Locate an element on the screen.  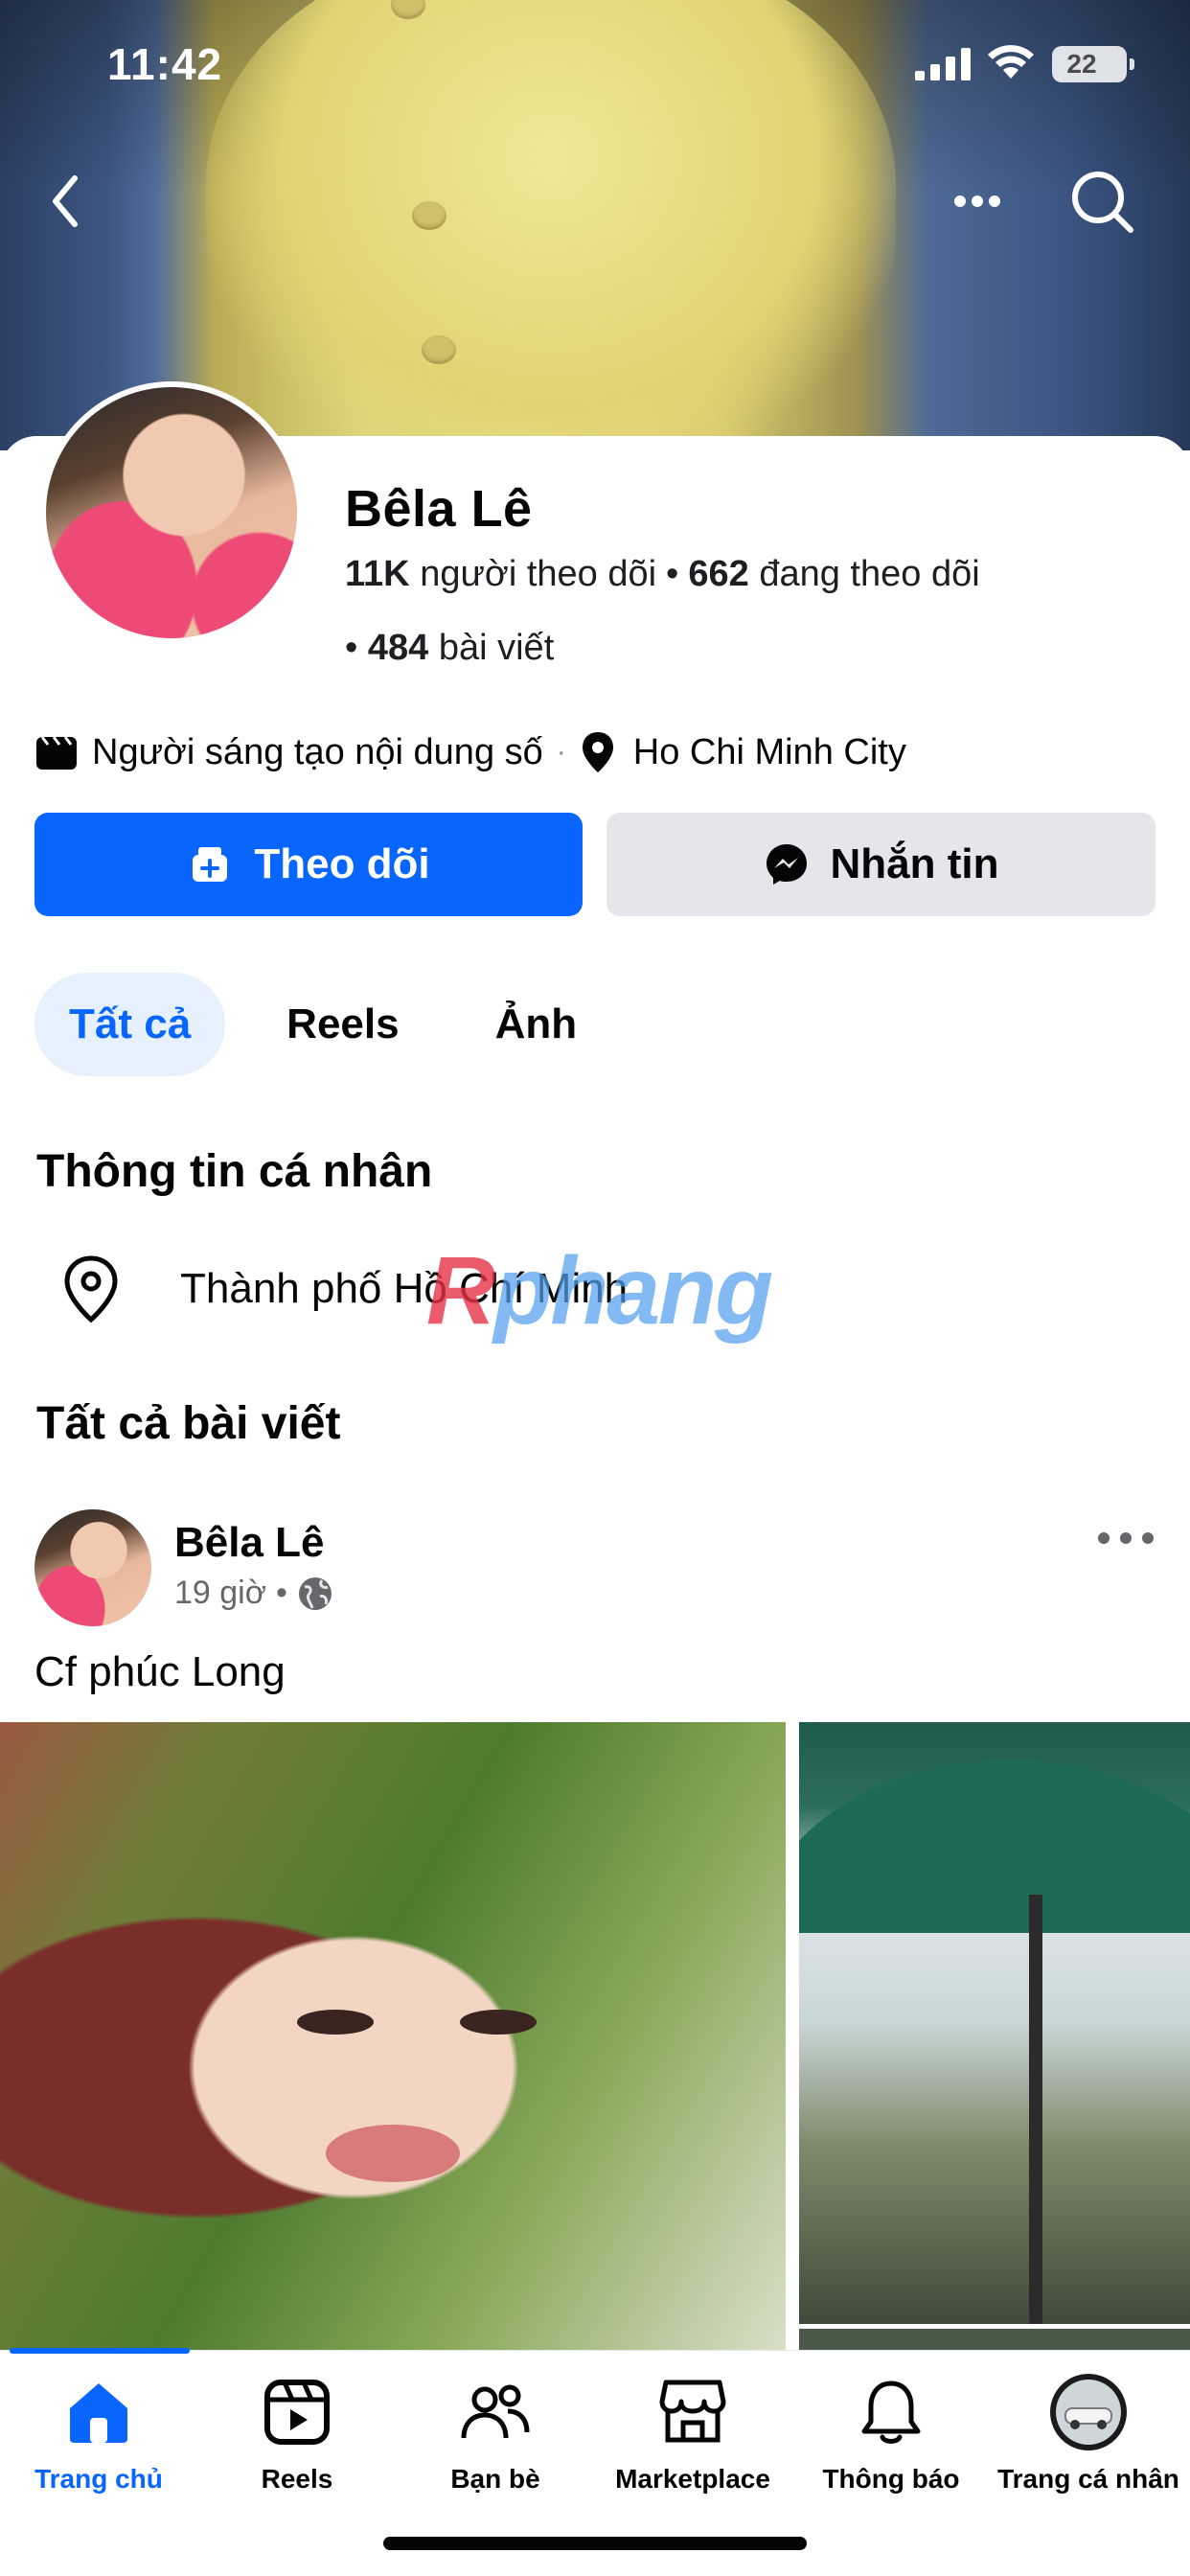
personal-info-title: Thông tin cá nhân is located at coordinates (234, 1171).